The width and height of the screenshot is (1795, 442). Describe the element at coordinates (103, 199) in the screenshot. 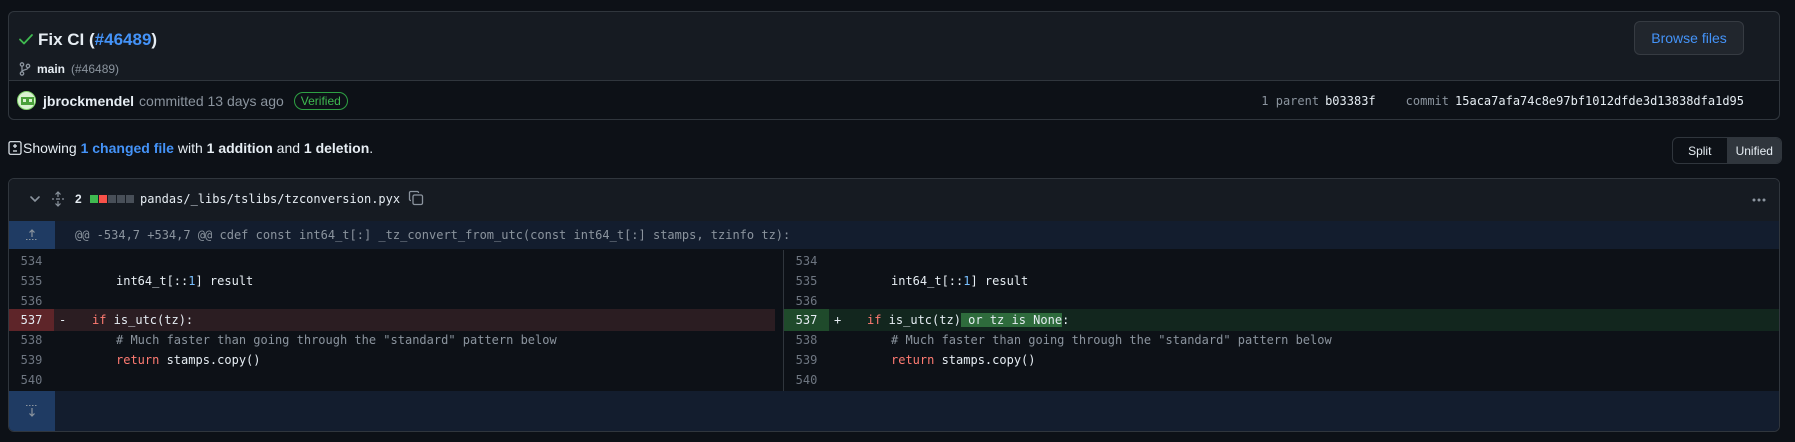

I see `diffstat-del-block` at that location.